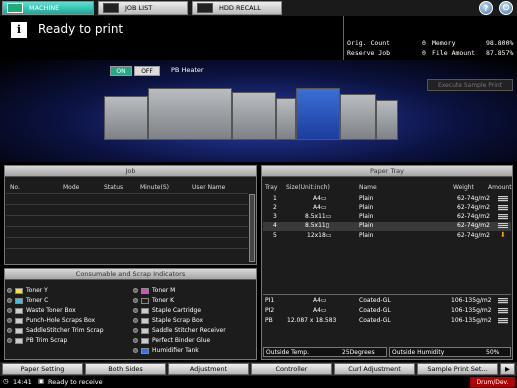 The width and height of the screenshot is (517, 388). I want to click on info-icon: i, so click(19, 30).